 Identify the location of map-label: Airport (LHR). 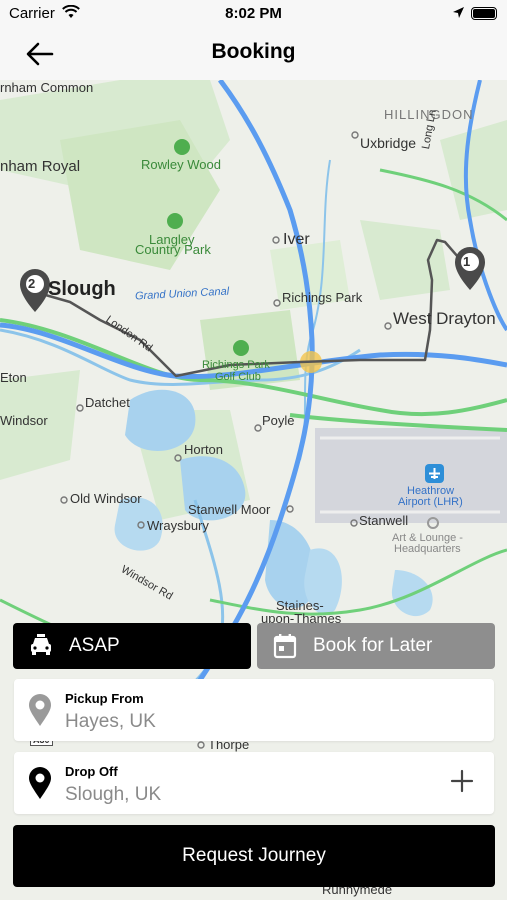
(430, 502).